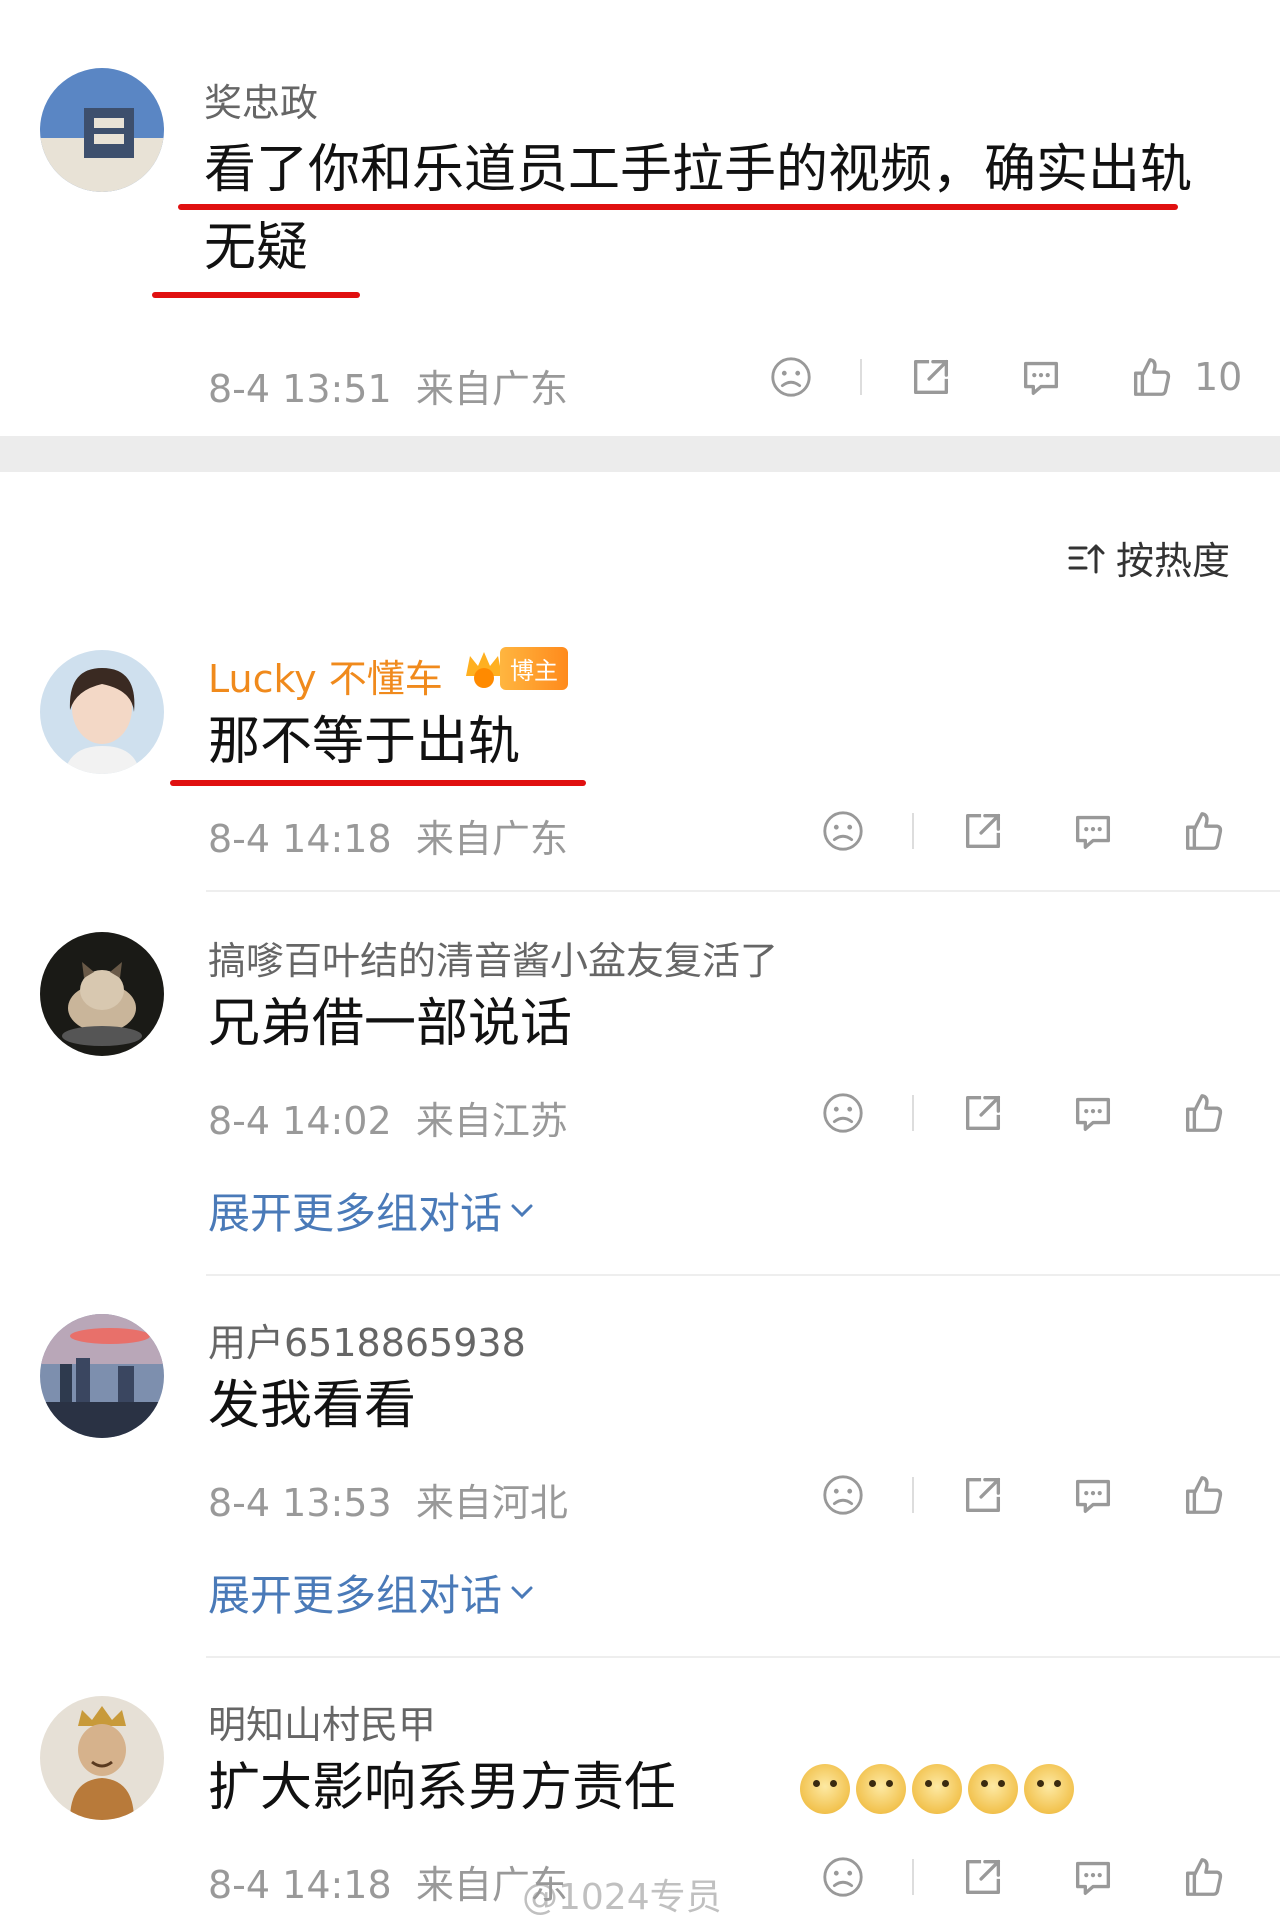 The width and height of the screenshot is (1280, 1926). I want to click on sort-toggle: 按热度, so click(1148, 557).